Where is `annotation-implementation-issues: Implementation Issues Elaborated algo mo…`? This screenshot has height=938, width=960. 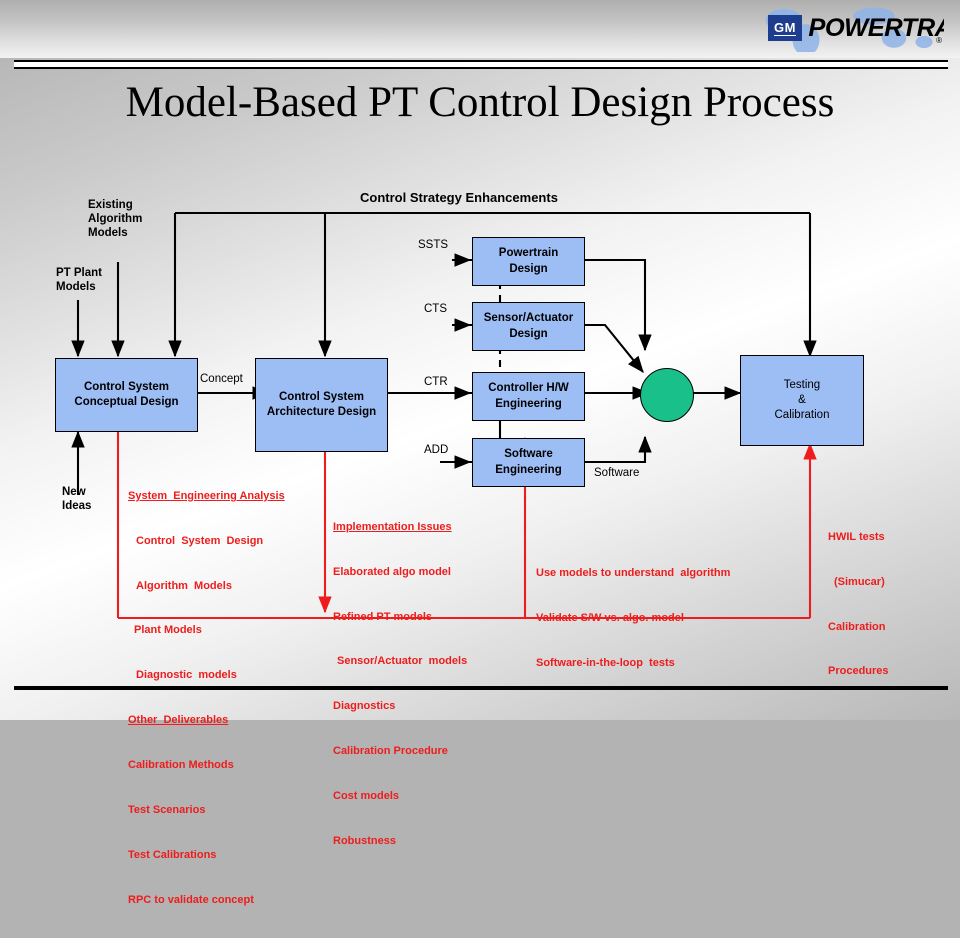 annotation-implementation-issues: Implementation Issues Elaborated algo mo… is located at coordinates (400, 684).